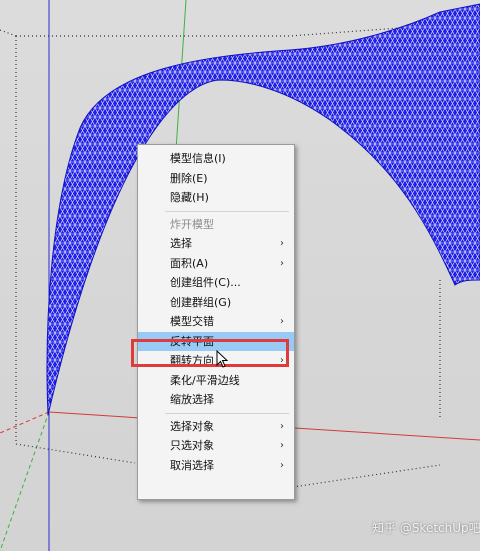  Describe the element at coordinates (216, 243) in the screenshot. I see `menu-item-5: 选择 ›` at that location.